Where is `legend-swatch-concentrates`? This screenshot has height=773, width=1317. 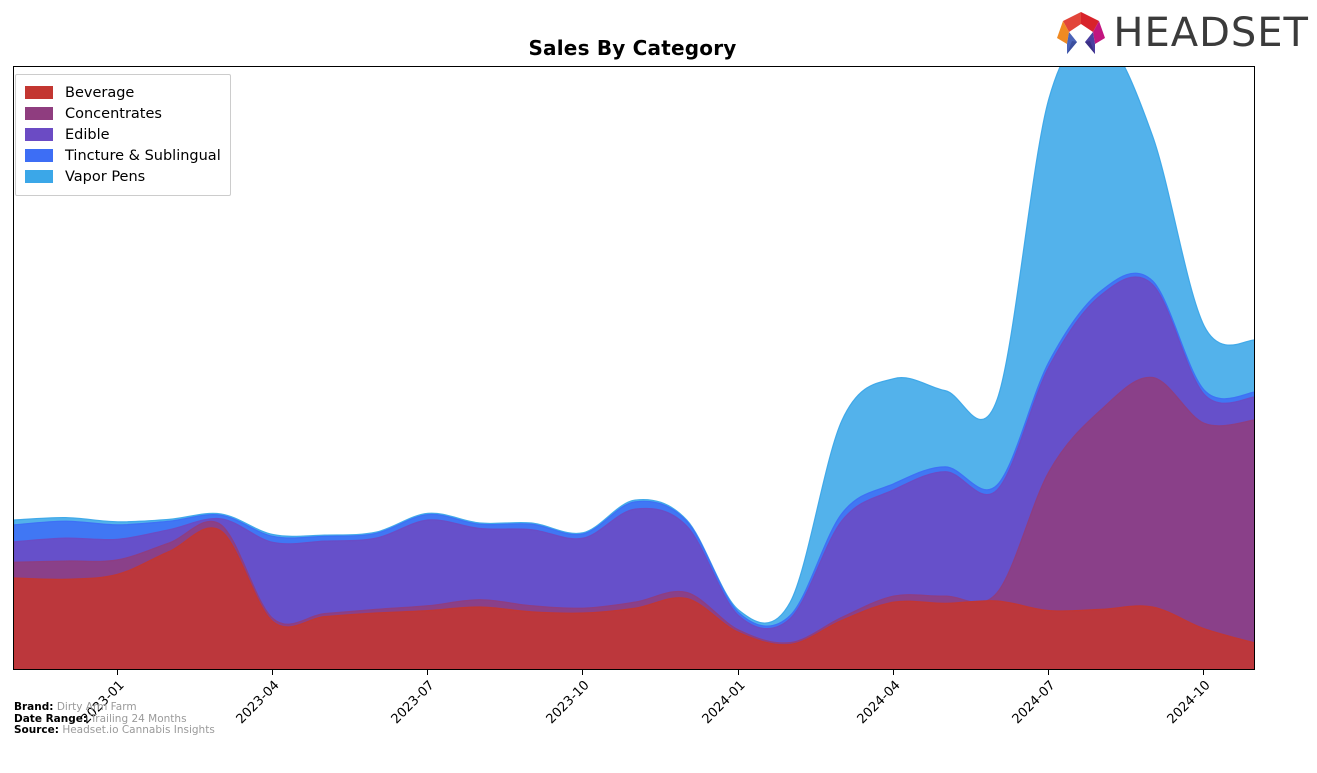 legend-swatch-concentrates is located at coordinates (39, 113).